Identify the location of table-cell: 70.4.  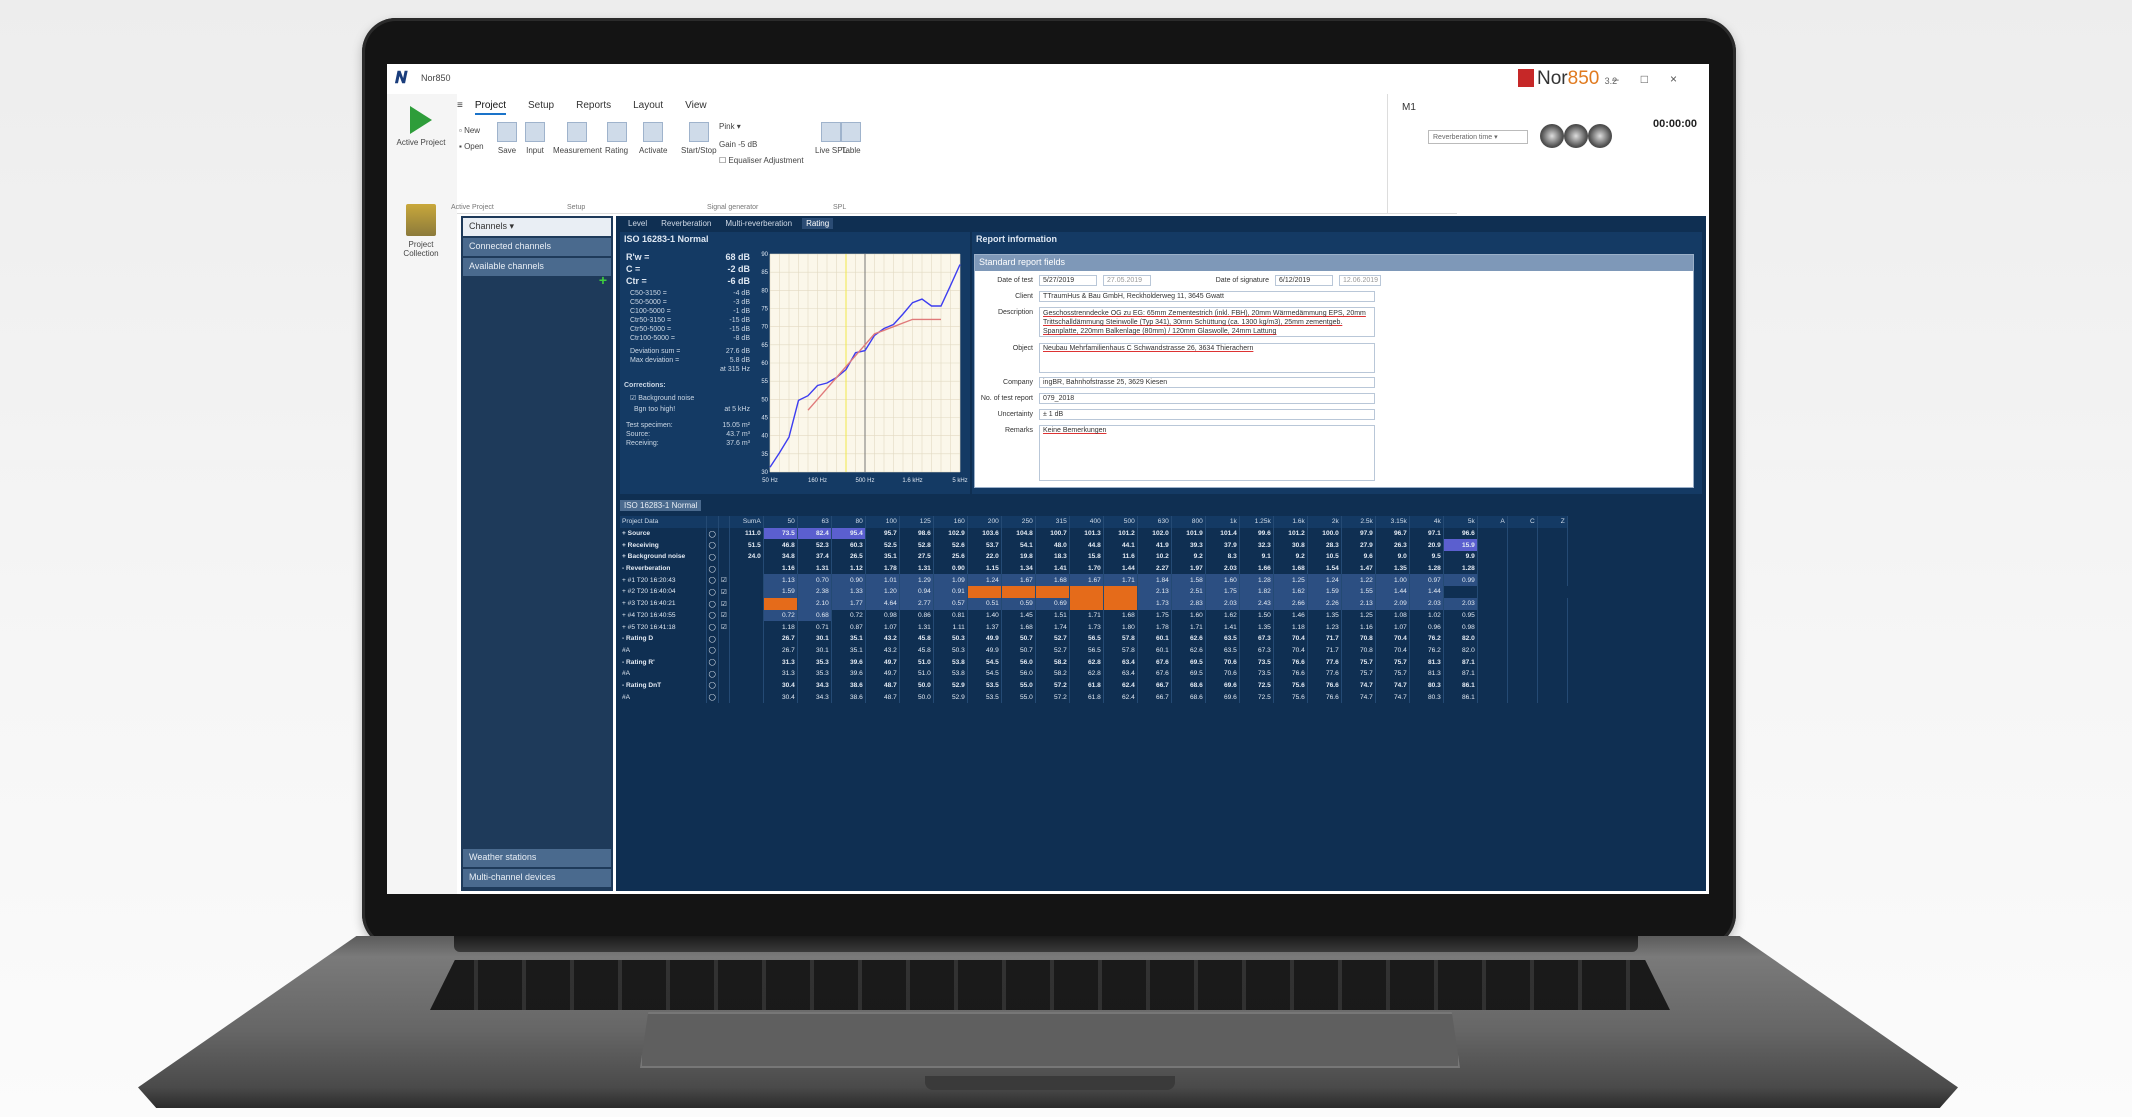
(1392, 638).